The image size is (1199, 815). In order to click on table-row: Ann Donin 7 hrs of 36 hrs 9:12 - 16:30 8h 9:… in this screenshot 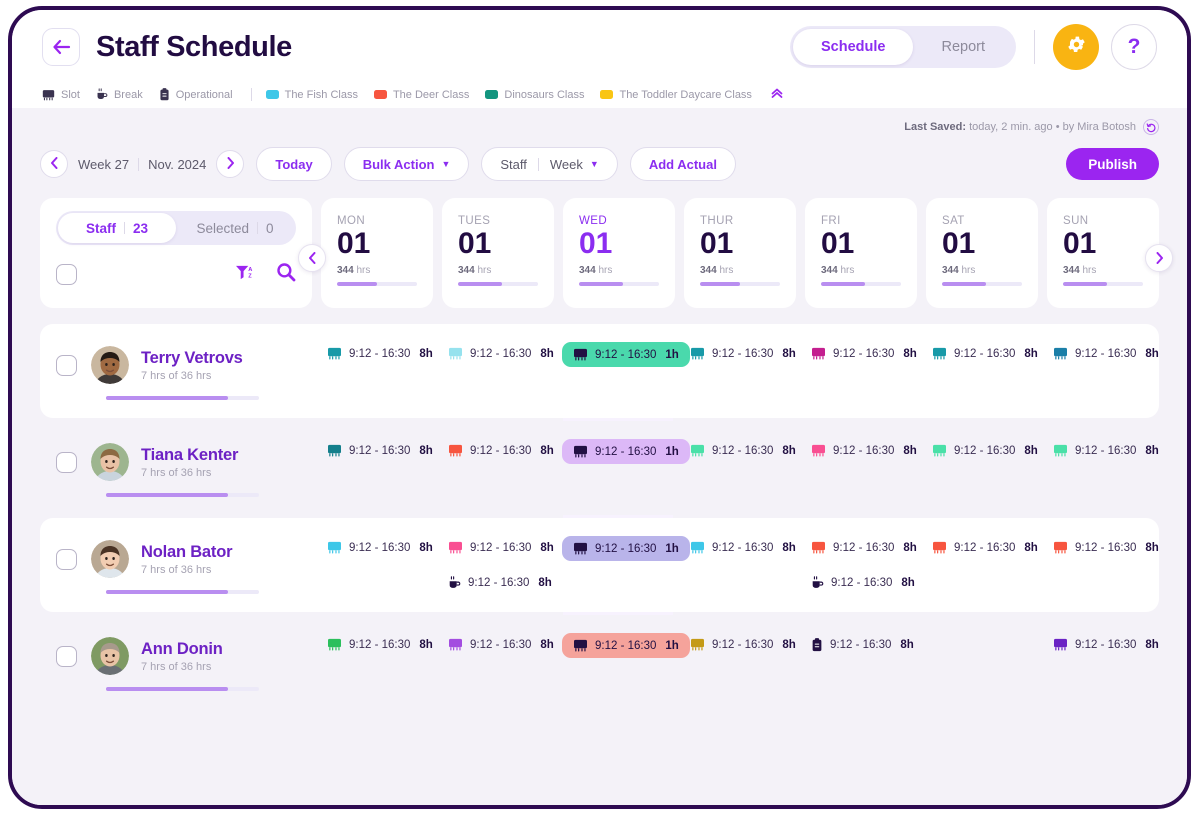, I will do `click(599, 662)`.